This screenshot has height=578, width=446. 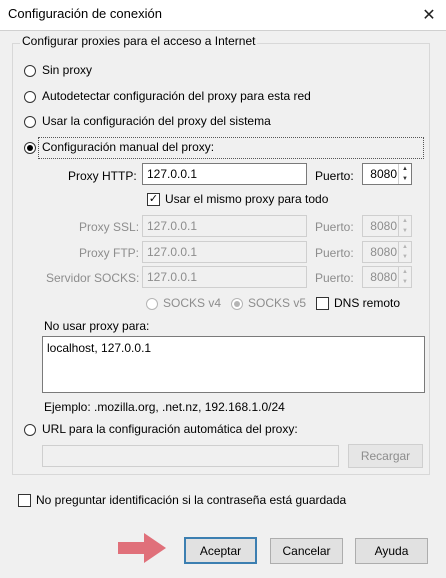 I want to click on auto-config-url-radio, so click(x=30, y=430).